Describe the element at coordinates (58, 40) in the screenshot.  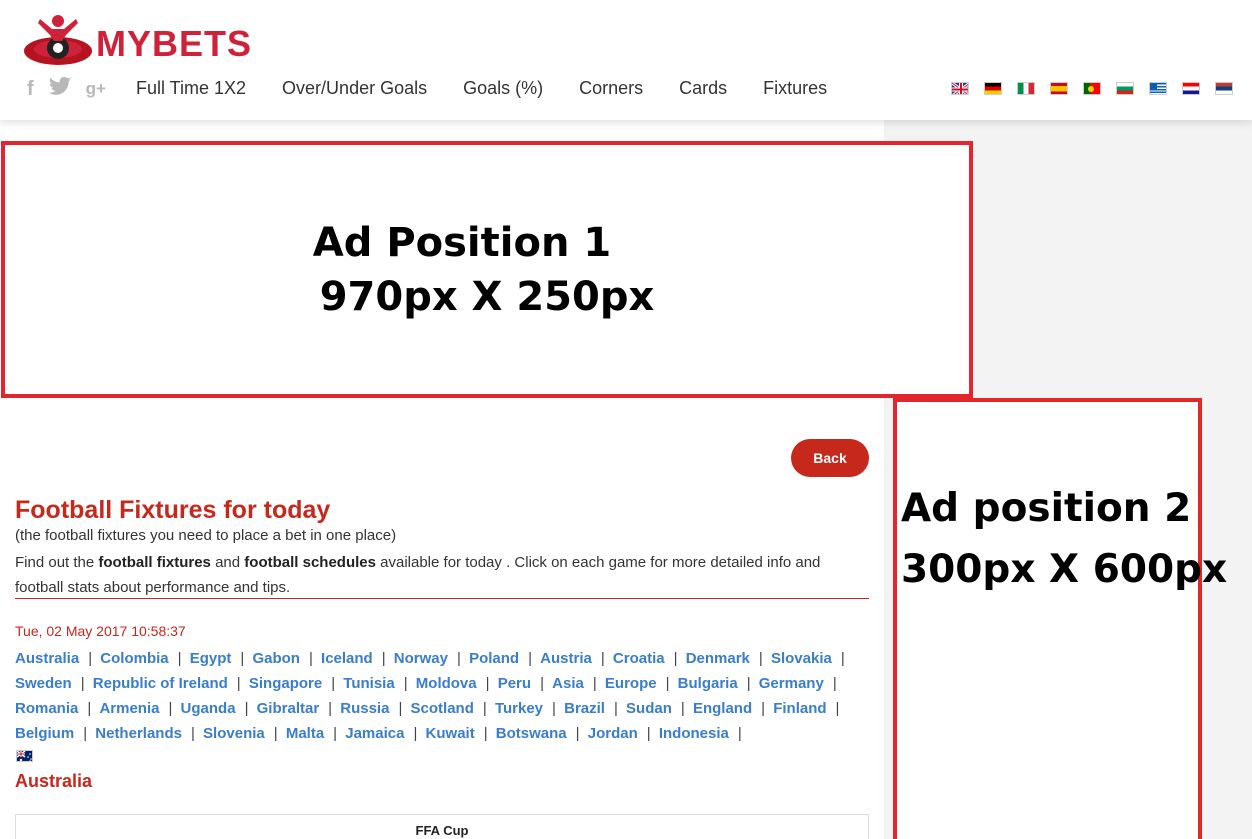
I see `logo-player-ball-icon` at that location.